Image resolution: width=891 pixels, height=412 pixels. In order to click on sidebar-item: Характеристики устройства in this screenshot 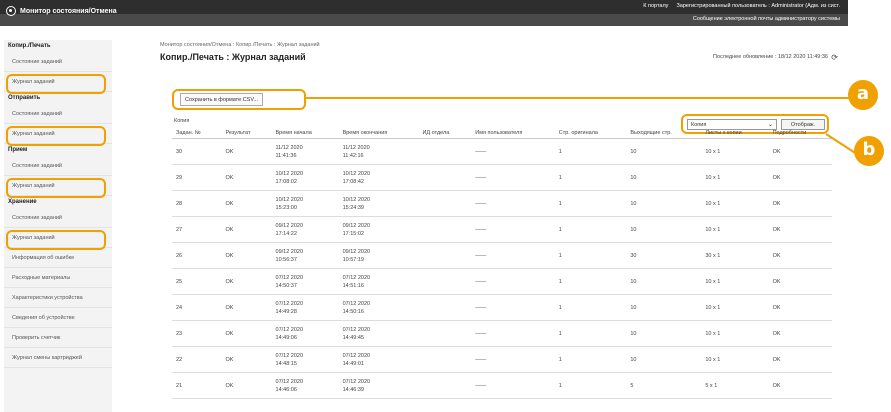, I will do `click(58, 298)`.